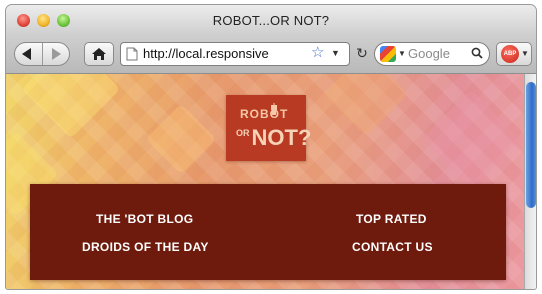 The image size is (542, 294). I want to click on reload-icon: ↻, so click(362, 53).